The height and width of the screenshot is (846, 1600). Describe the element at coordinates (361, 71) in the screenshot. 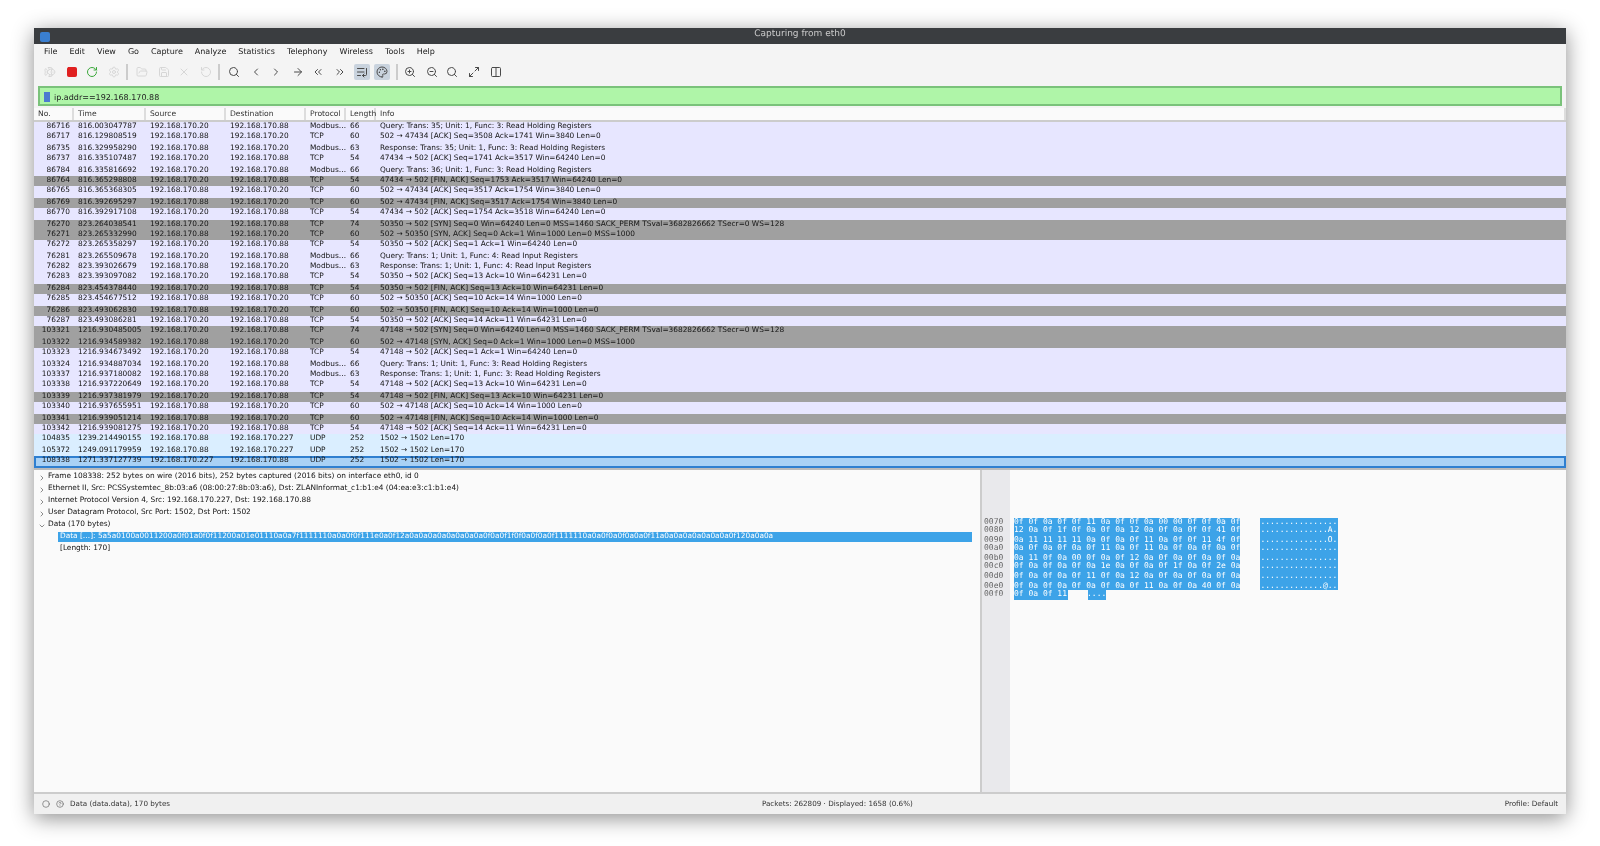

I see `autoscroll-icon` at that location.